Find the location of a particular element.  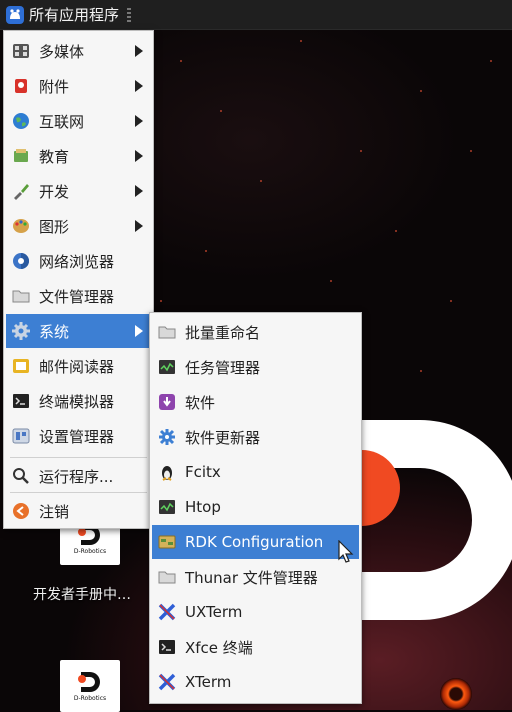

orange-orb is located at coordinates (456, 694).